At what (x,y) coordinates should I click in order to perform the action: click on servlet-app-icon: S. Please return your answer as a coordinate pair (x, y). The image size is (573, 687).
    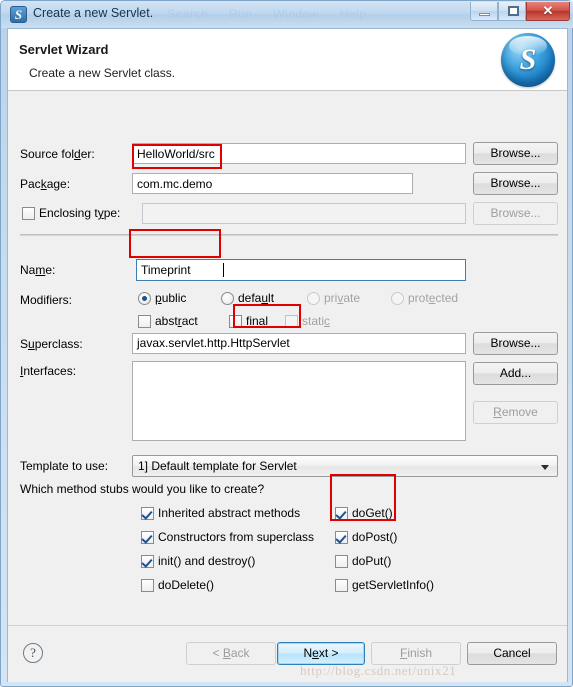
    Looking at the image, I should click on (18, 14).